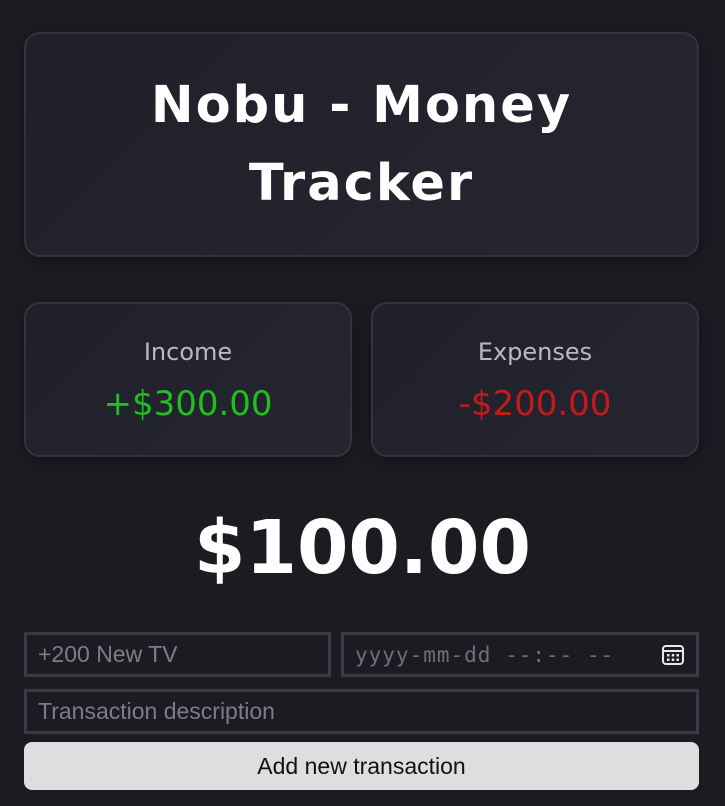  Describe the element at coordinates (535, 404) in the screenshot. I see `expenses-value: -$200.00` at that location.